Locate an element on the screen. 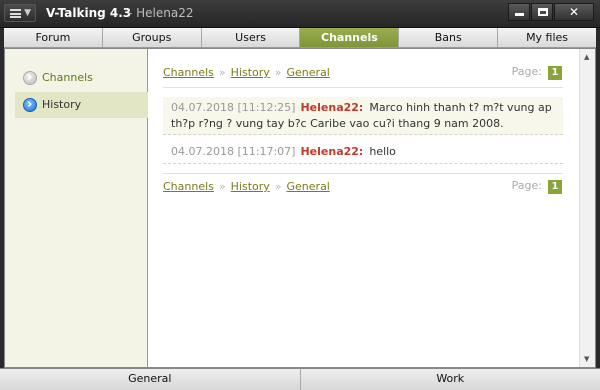  sidebar-item-label: History is located at coordinates (62, 104).